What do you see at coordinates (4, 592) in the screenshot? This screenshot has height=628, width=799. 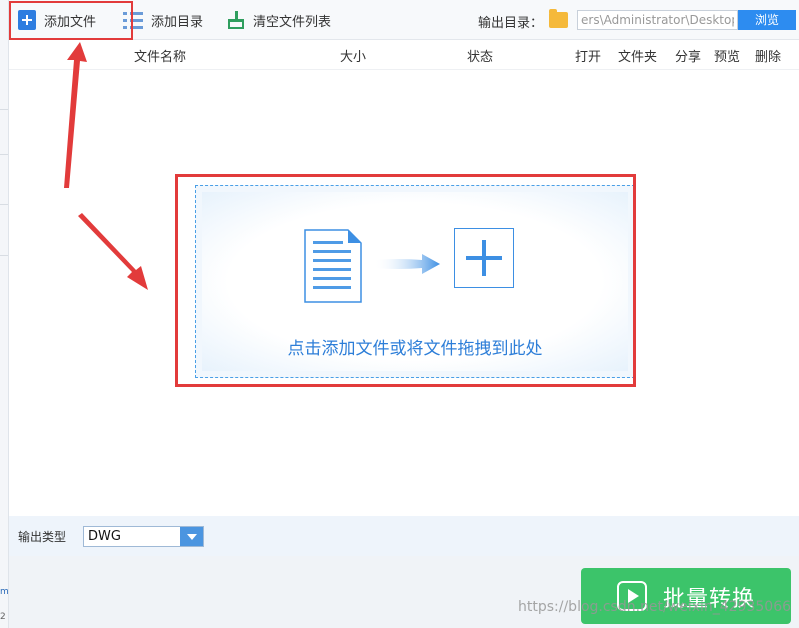 I see `left-text-fragment: m` at bounding box center [4, 592].